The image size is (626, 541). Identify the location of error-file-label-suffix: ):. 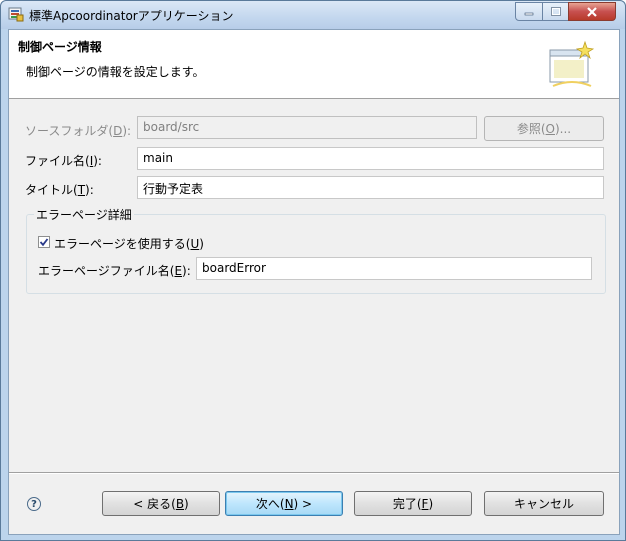
(186, 271).